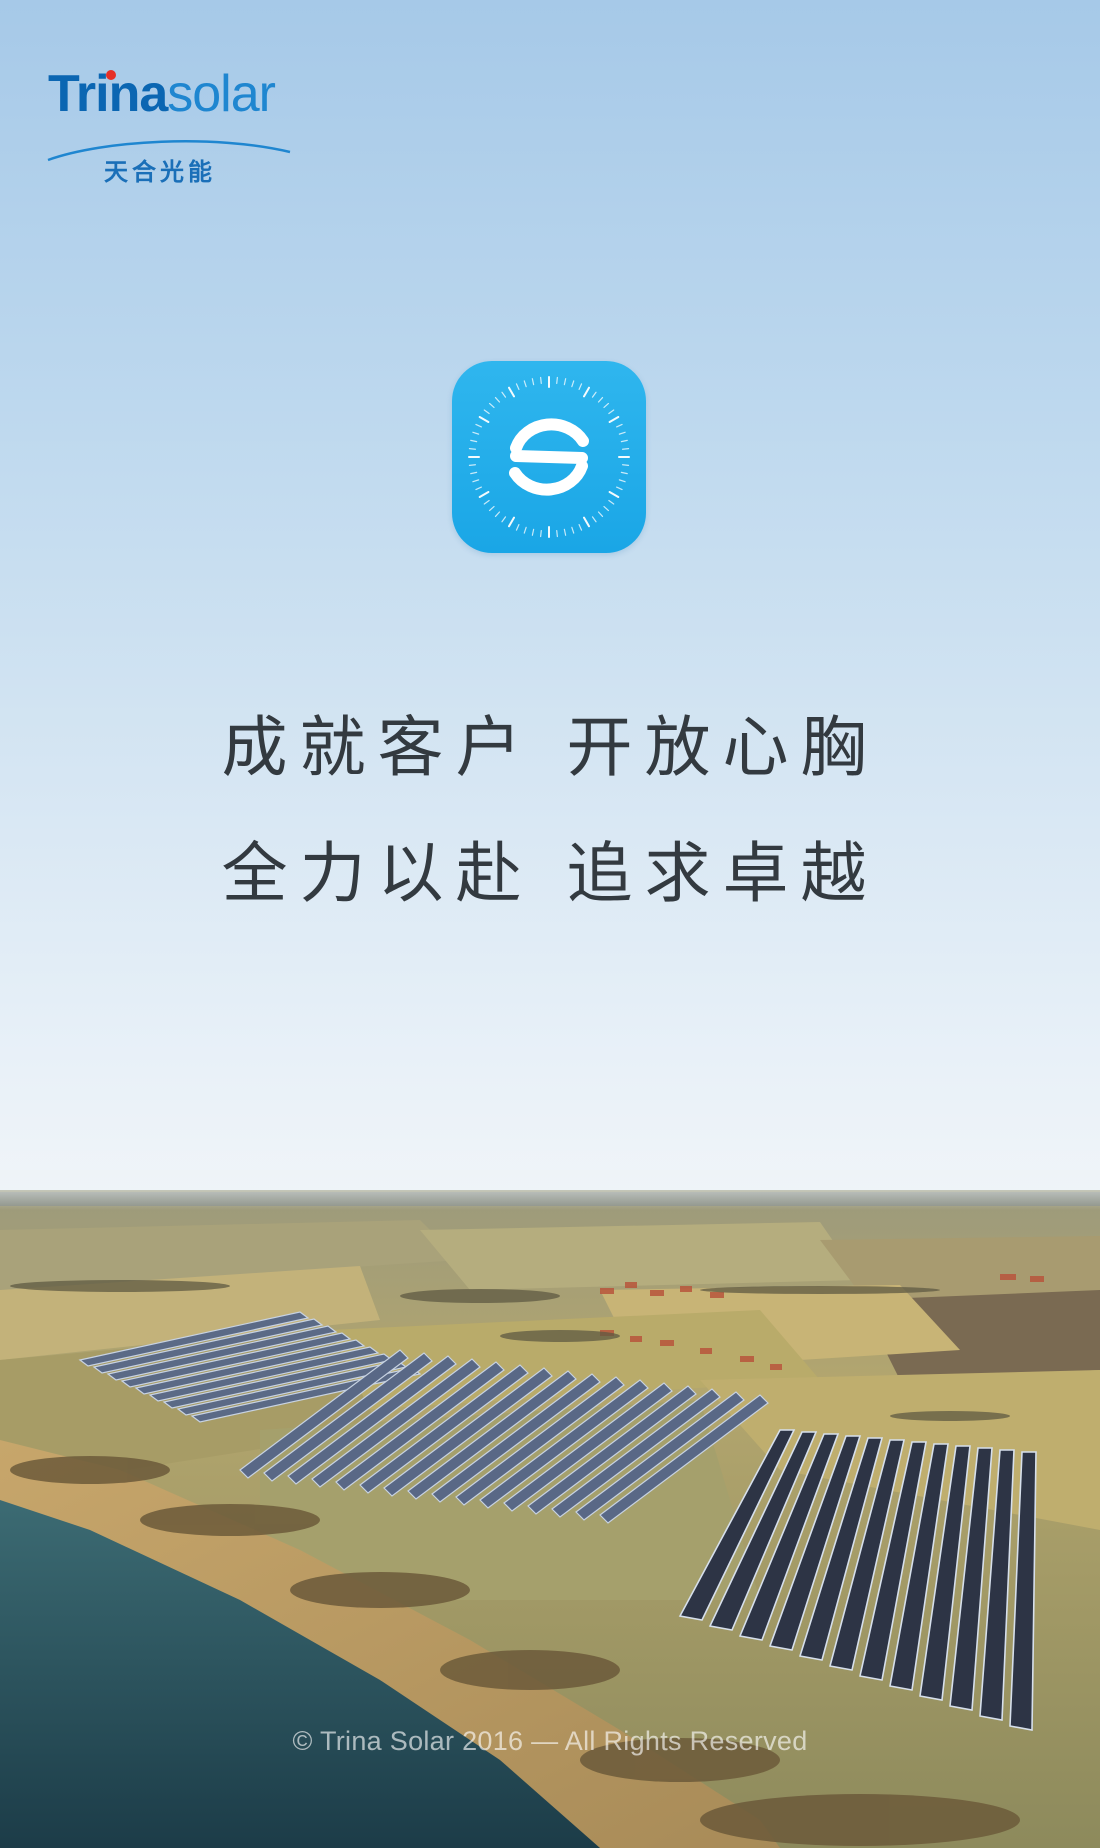 This screenshot has height=1848, width=1100. I want to click on slogan-line-2: 全力以赴 追求卓越, so click(550, 873).